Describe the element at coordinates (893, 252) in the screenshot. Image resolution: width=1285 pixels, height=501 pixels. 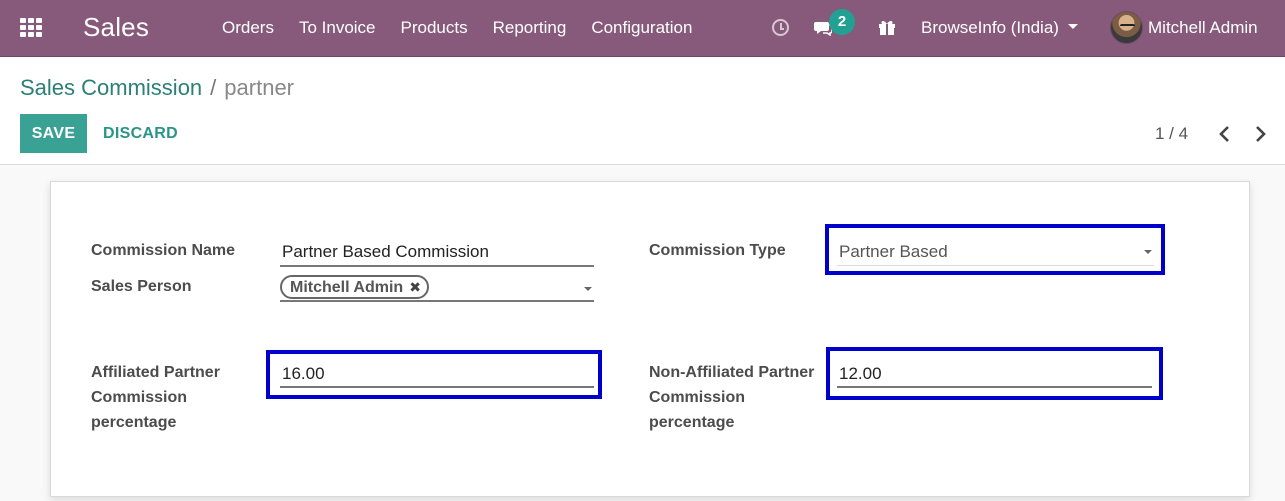
I see `commission-type-select: Partner Based` at that location.